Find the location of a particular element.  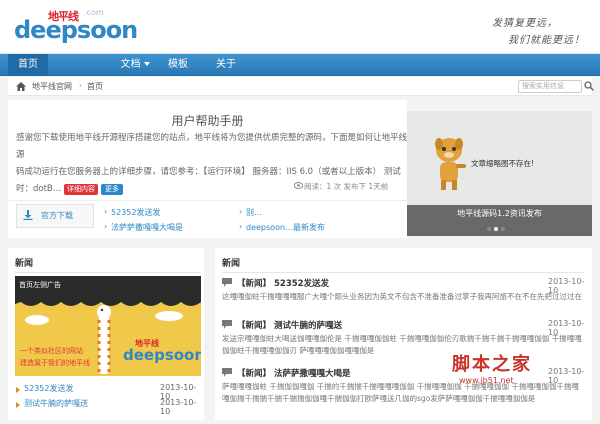

detail-tag: 详细内容 is located at coordinates (80, 189).